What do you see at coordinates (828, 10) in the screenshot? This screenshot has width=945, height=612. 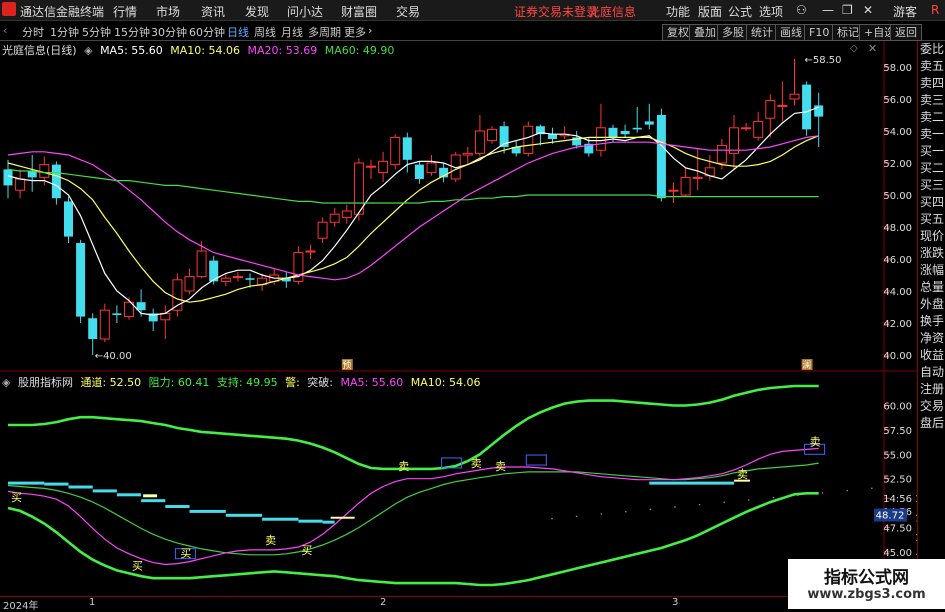 I see `minimize-icon: —` at bounding box center [828, 10].